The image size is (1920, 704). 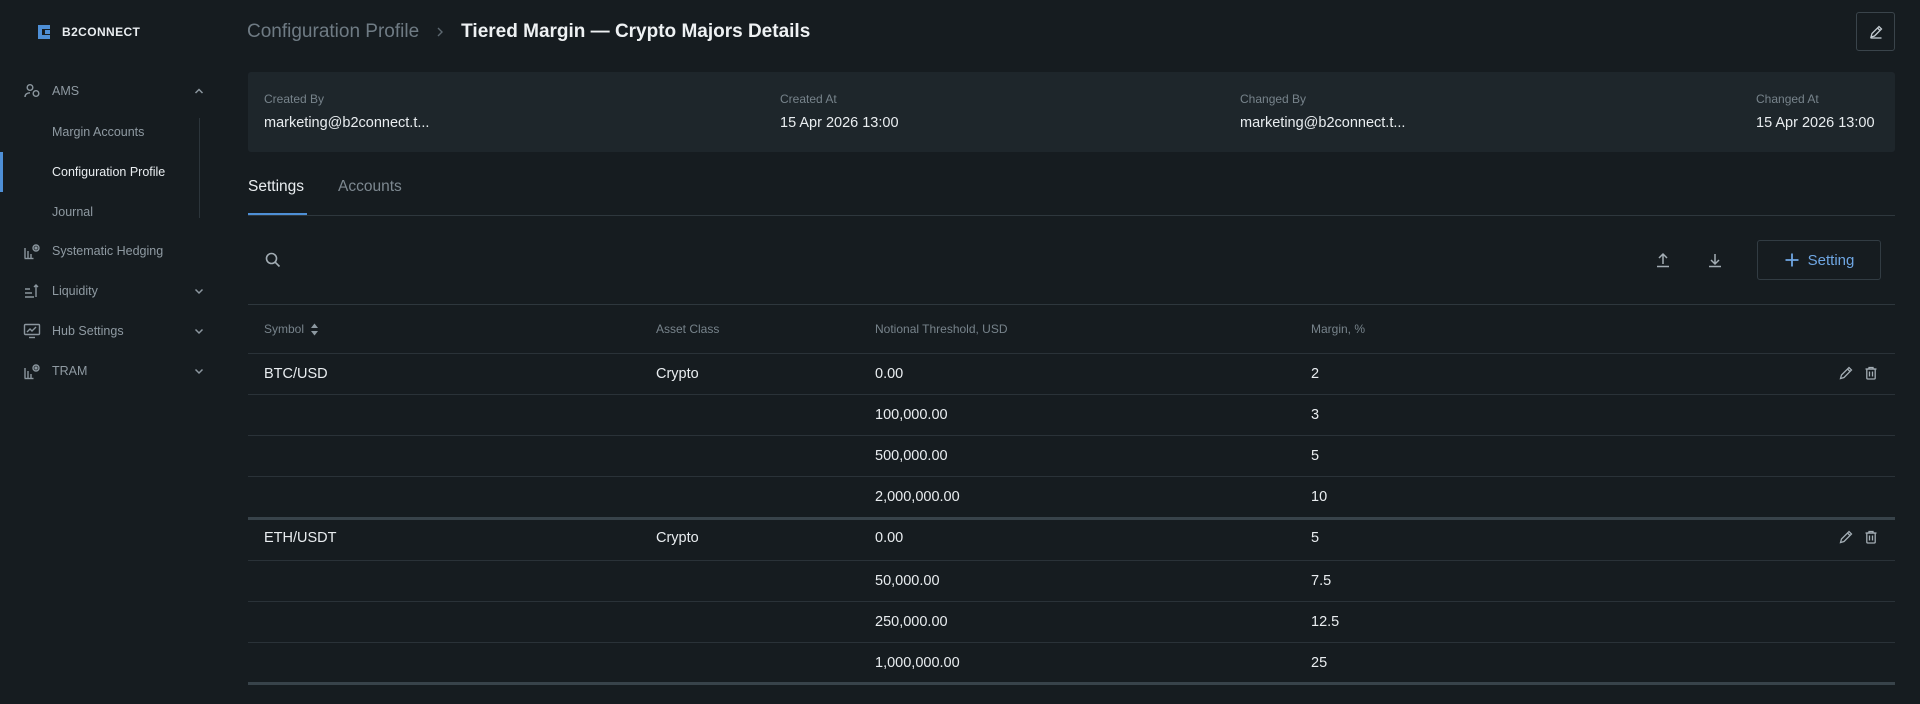 I want to click on pencil-icon, so click(x=1876, y=32).